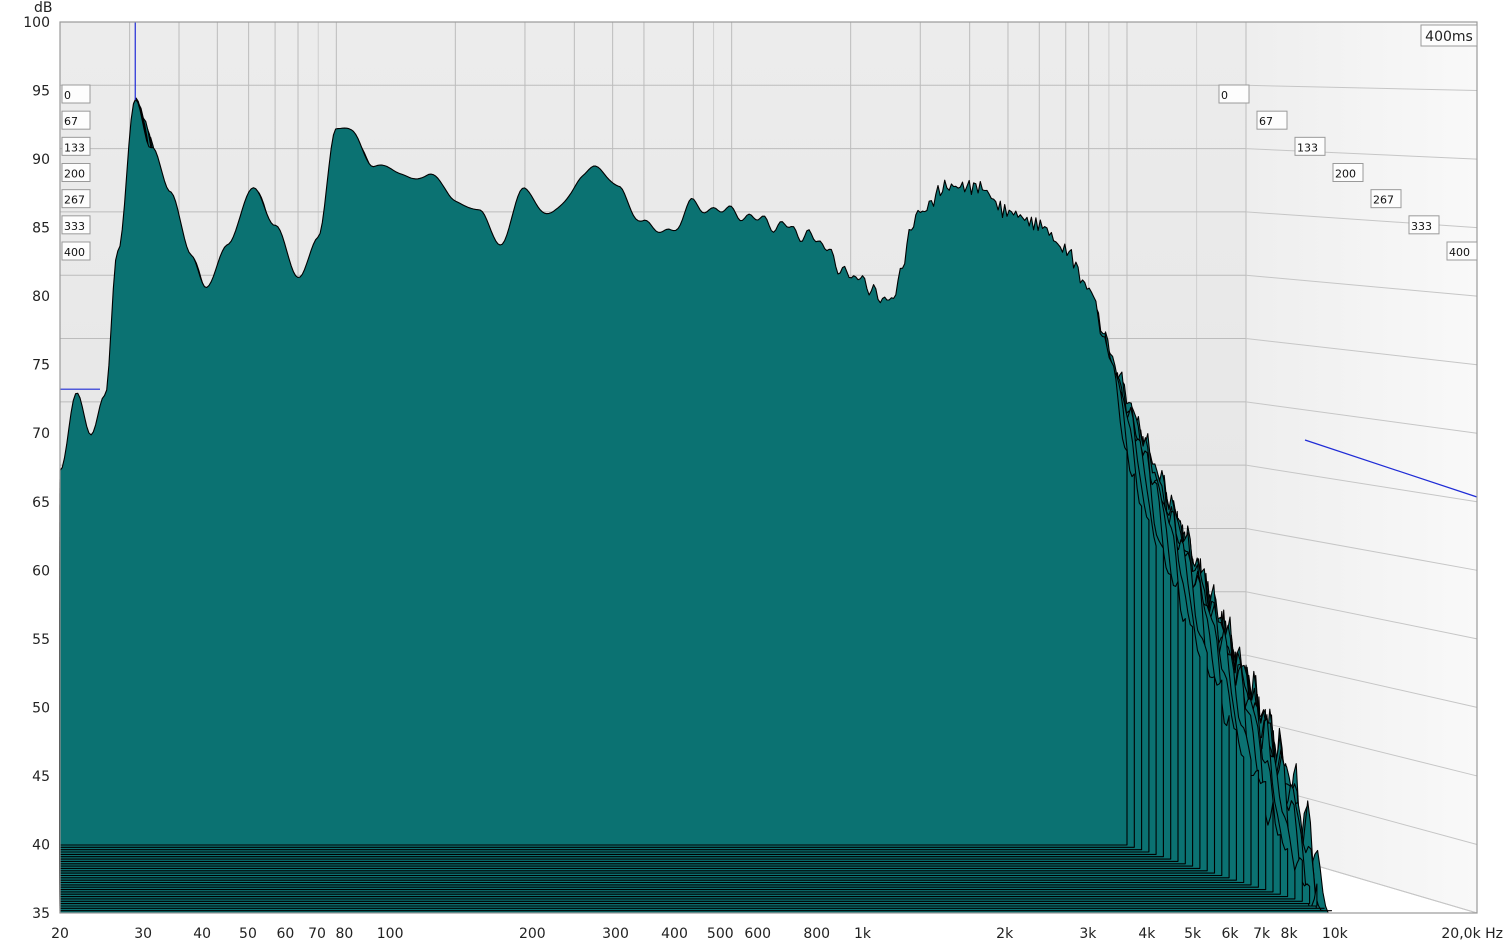 The width and height of the screenshot is (1505, 946). Describe the element at coordinates (1472, 934) in the screenshot. I see `x-tick-label: 20,0k Hz` at that location.